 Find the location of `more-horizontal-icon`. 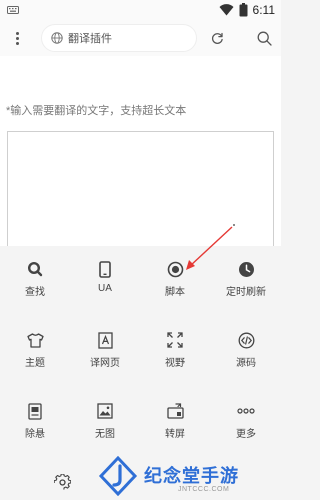

more-horizontal-icon is located at coordinates (246, 411).